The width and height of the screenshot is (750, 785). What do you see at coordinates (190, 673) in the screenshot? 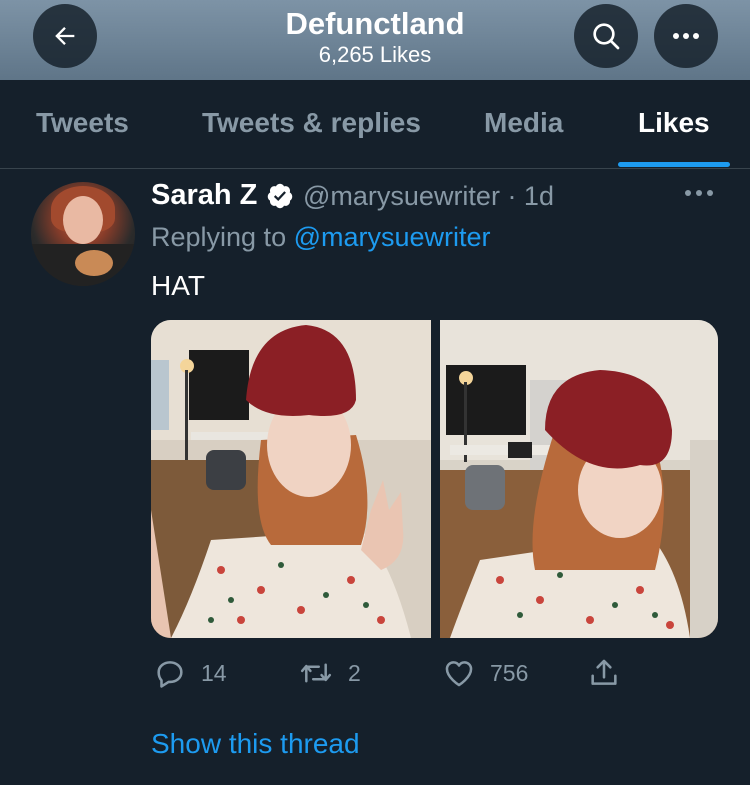
I see `reply-button: 14` at bounding box center [190, 673].